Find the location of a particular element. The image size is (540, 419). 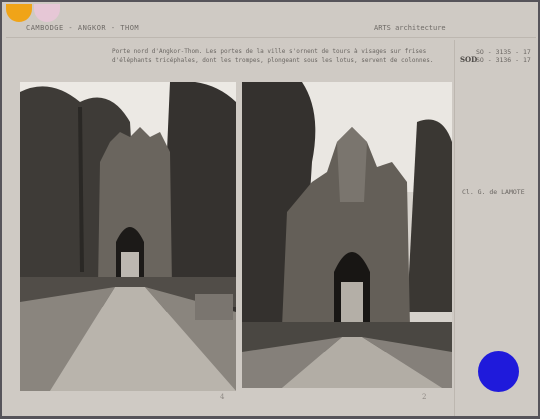

header-divider is located at coordinates (271, 37).